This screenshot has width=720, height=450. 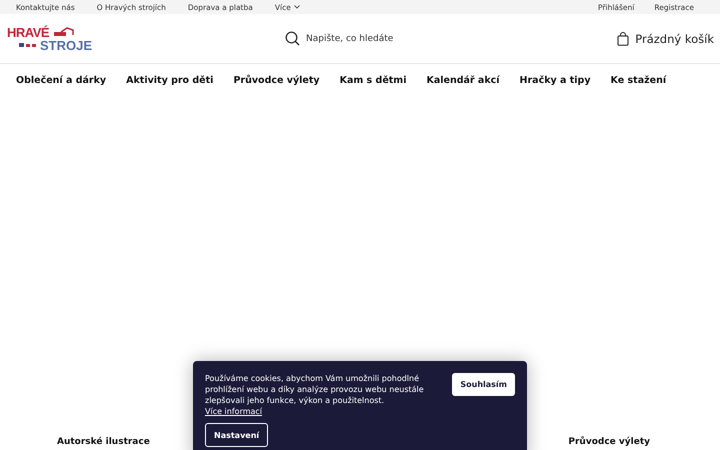 I want to click on nav-item: Kam s dětmi, so click(x=373, y=80).